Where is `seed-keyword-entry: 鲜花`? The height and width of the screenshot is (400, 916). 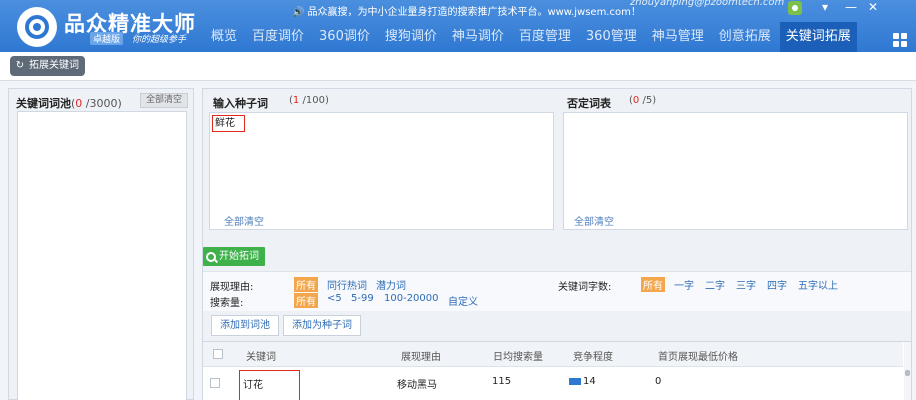
seed-keyword-entry: 鲜花 is located at coordinates (228, 123).